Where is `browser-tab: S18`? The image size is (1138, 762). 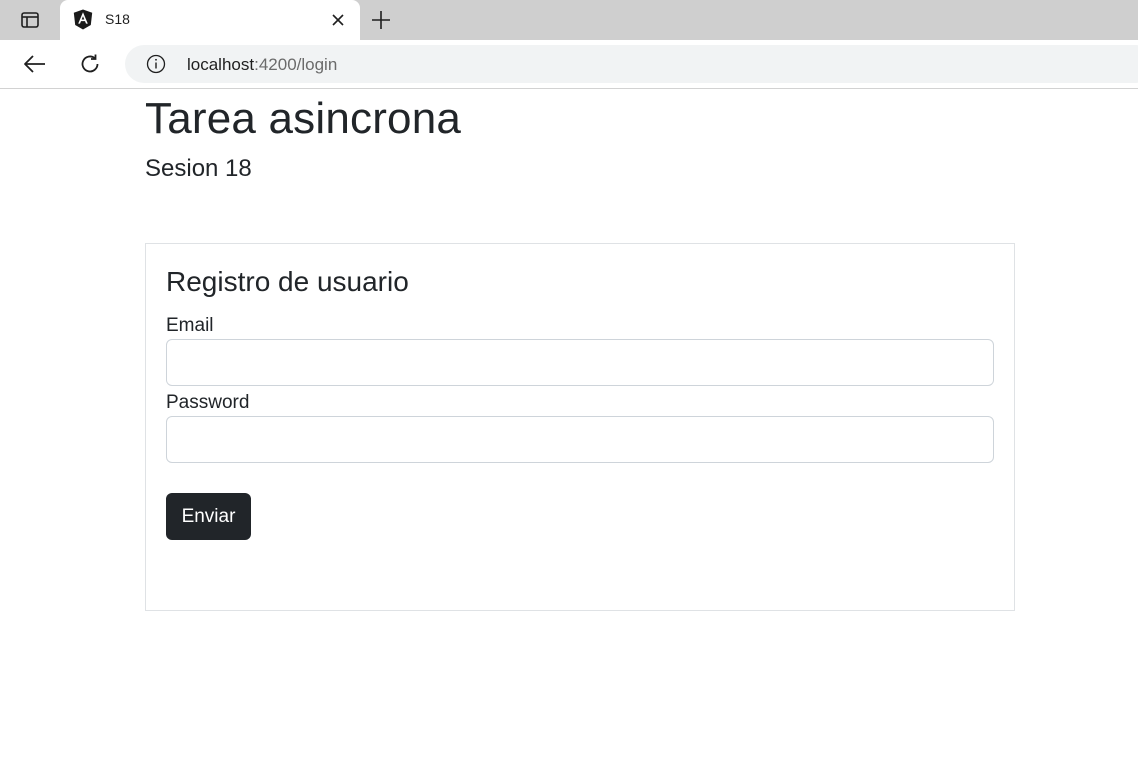 browser-tab: S18 is located at coordinates (210, 20).